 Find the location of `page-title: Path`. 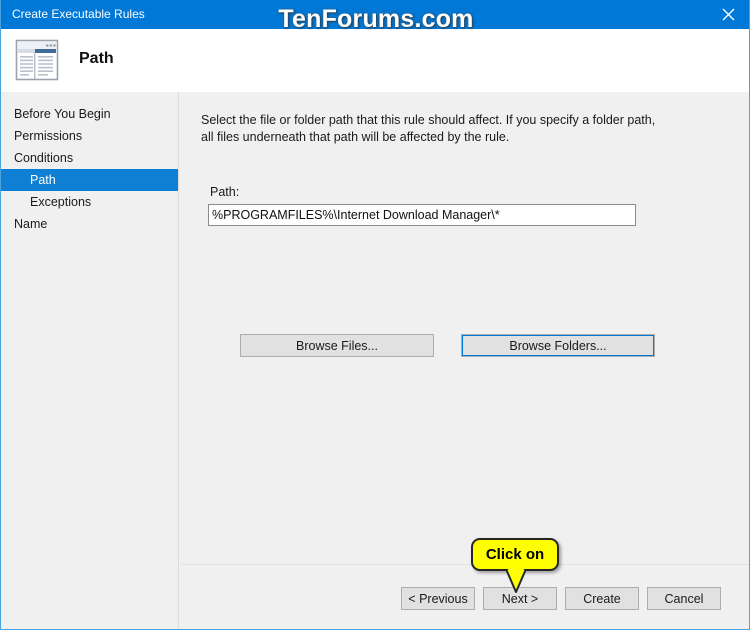

page-title: Path is located at coordinates (96, 58).